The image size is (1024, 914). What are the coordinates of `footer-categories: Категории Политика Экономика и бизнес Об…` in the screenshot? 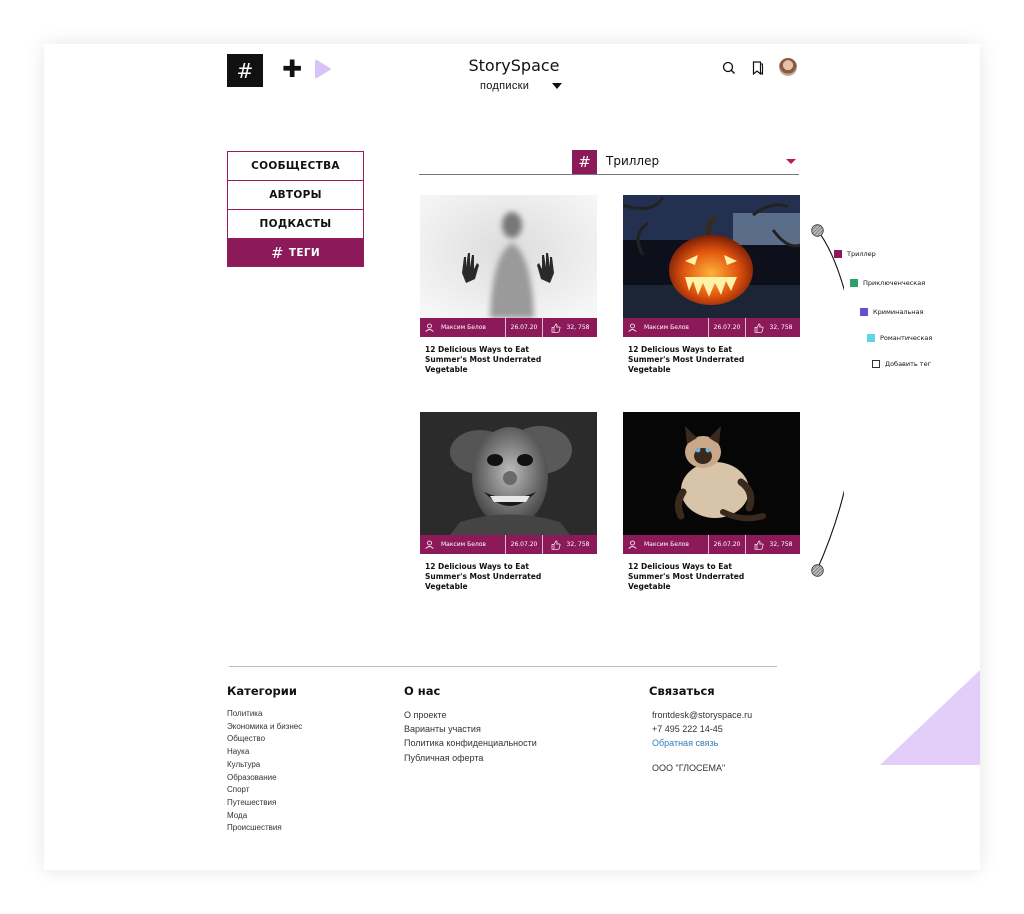 It's located at (264, 759).